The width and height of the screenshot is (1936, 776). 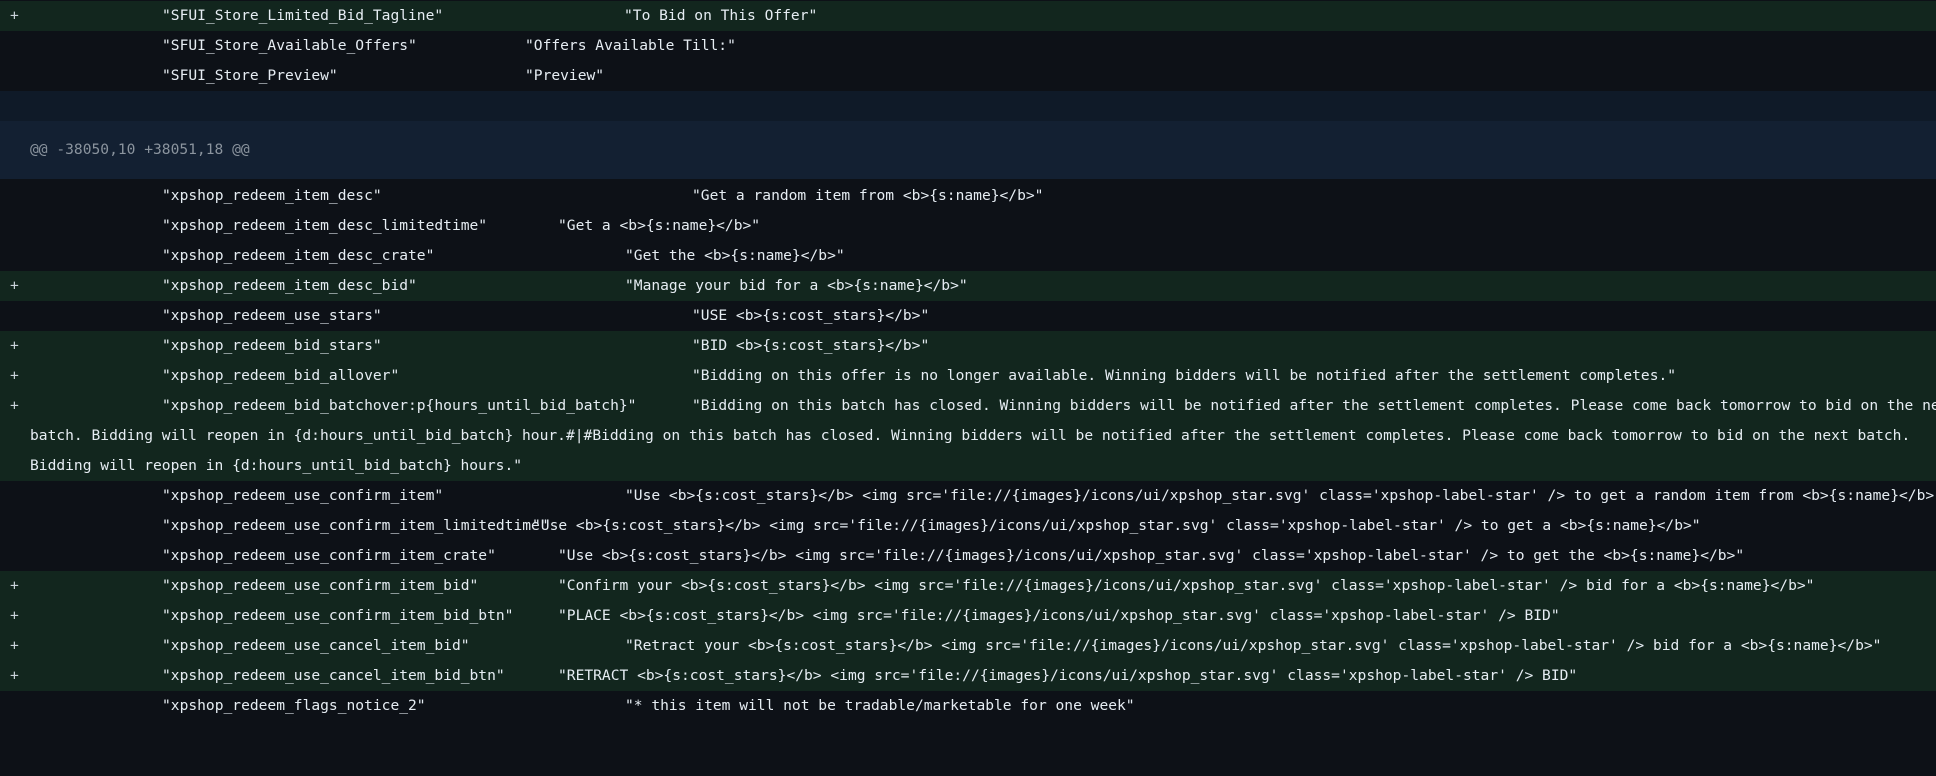 I want to click on line-key: "xpshop_redeem_use_cancel_item_bid_btn", so click(x=333, y=675).